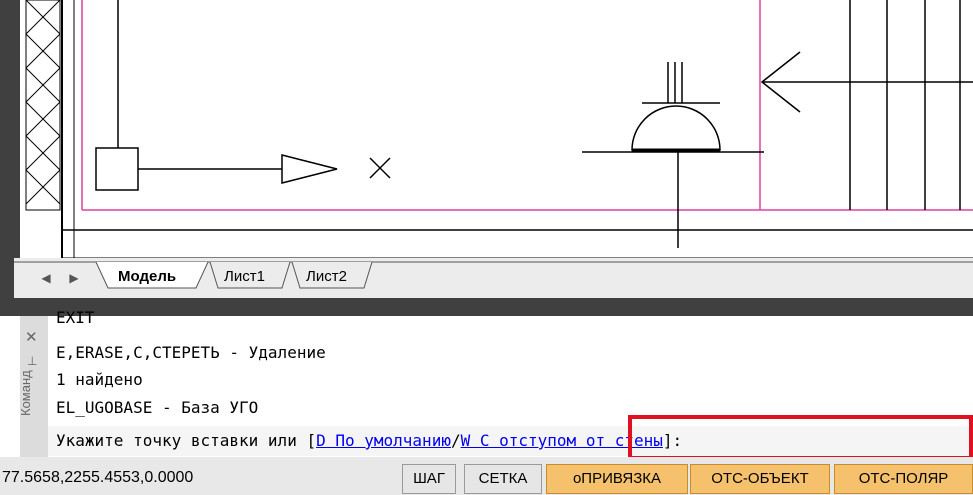 Image resolution: width=973 pixels, height=495 pixels. I want to click on prompt-text: Укажите точку вставки или [, so click(186, 440).